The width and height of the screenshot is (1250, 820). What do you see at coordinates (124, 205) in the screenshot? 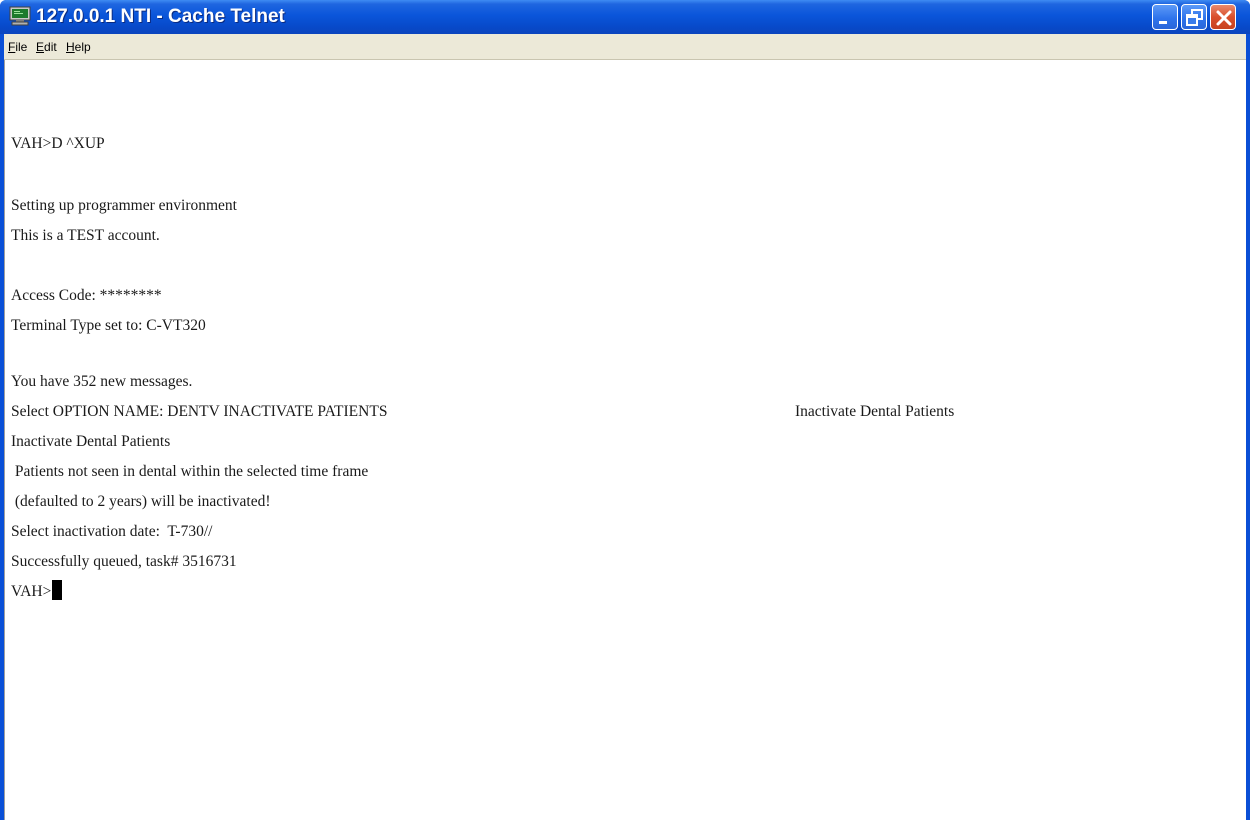
I see `terminal-line: Setting up programmer environment` at bounding box center [124, 205].